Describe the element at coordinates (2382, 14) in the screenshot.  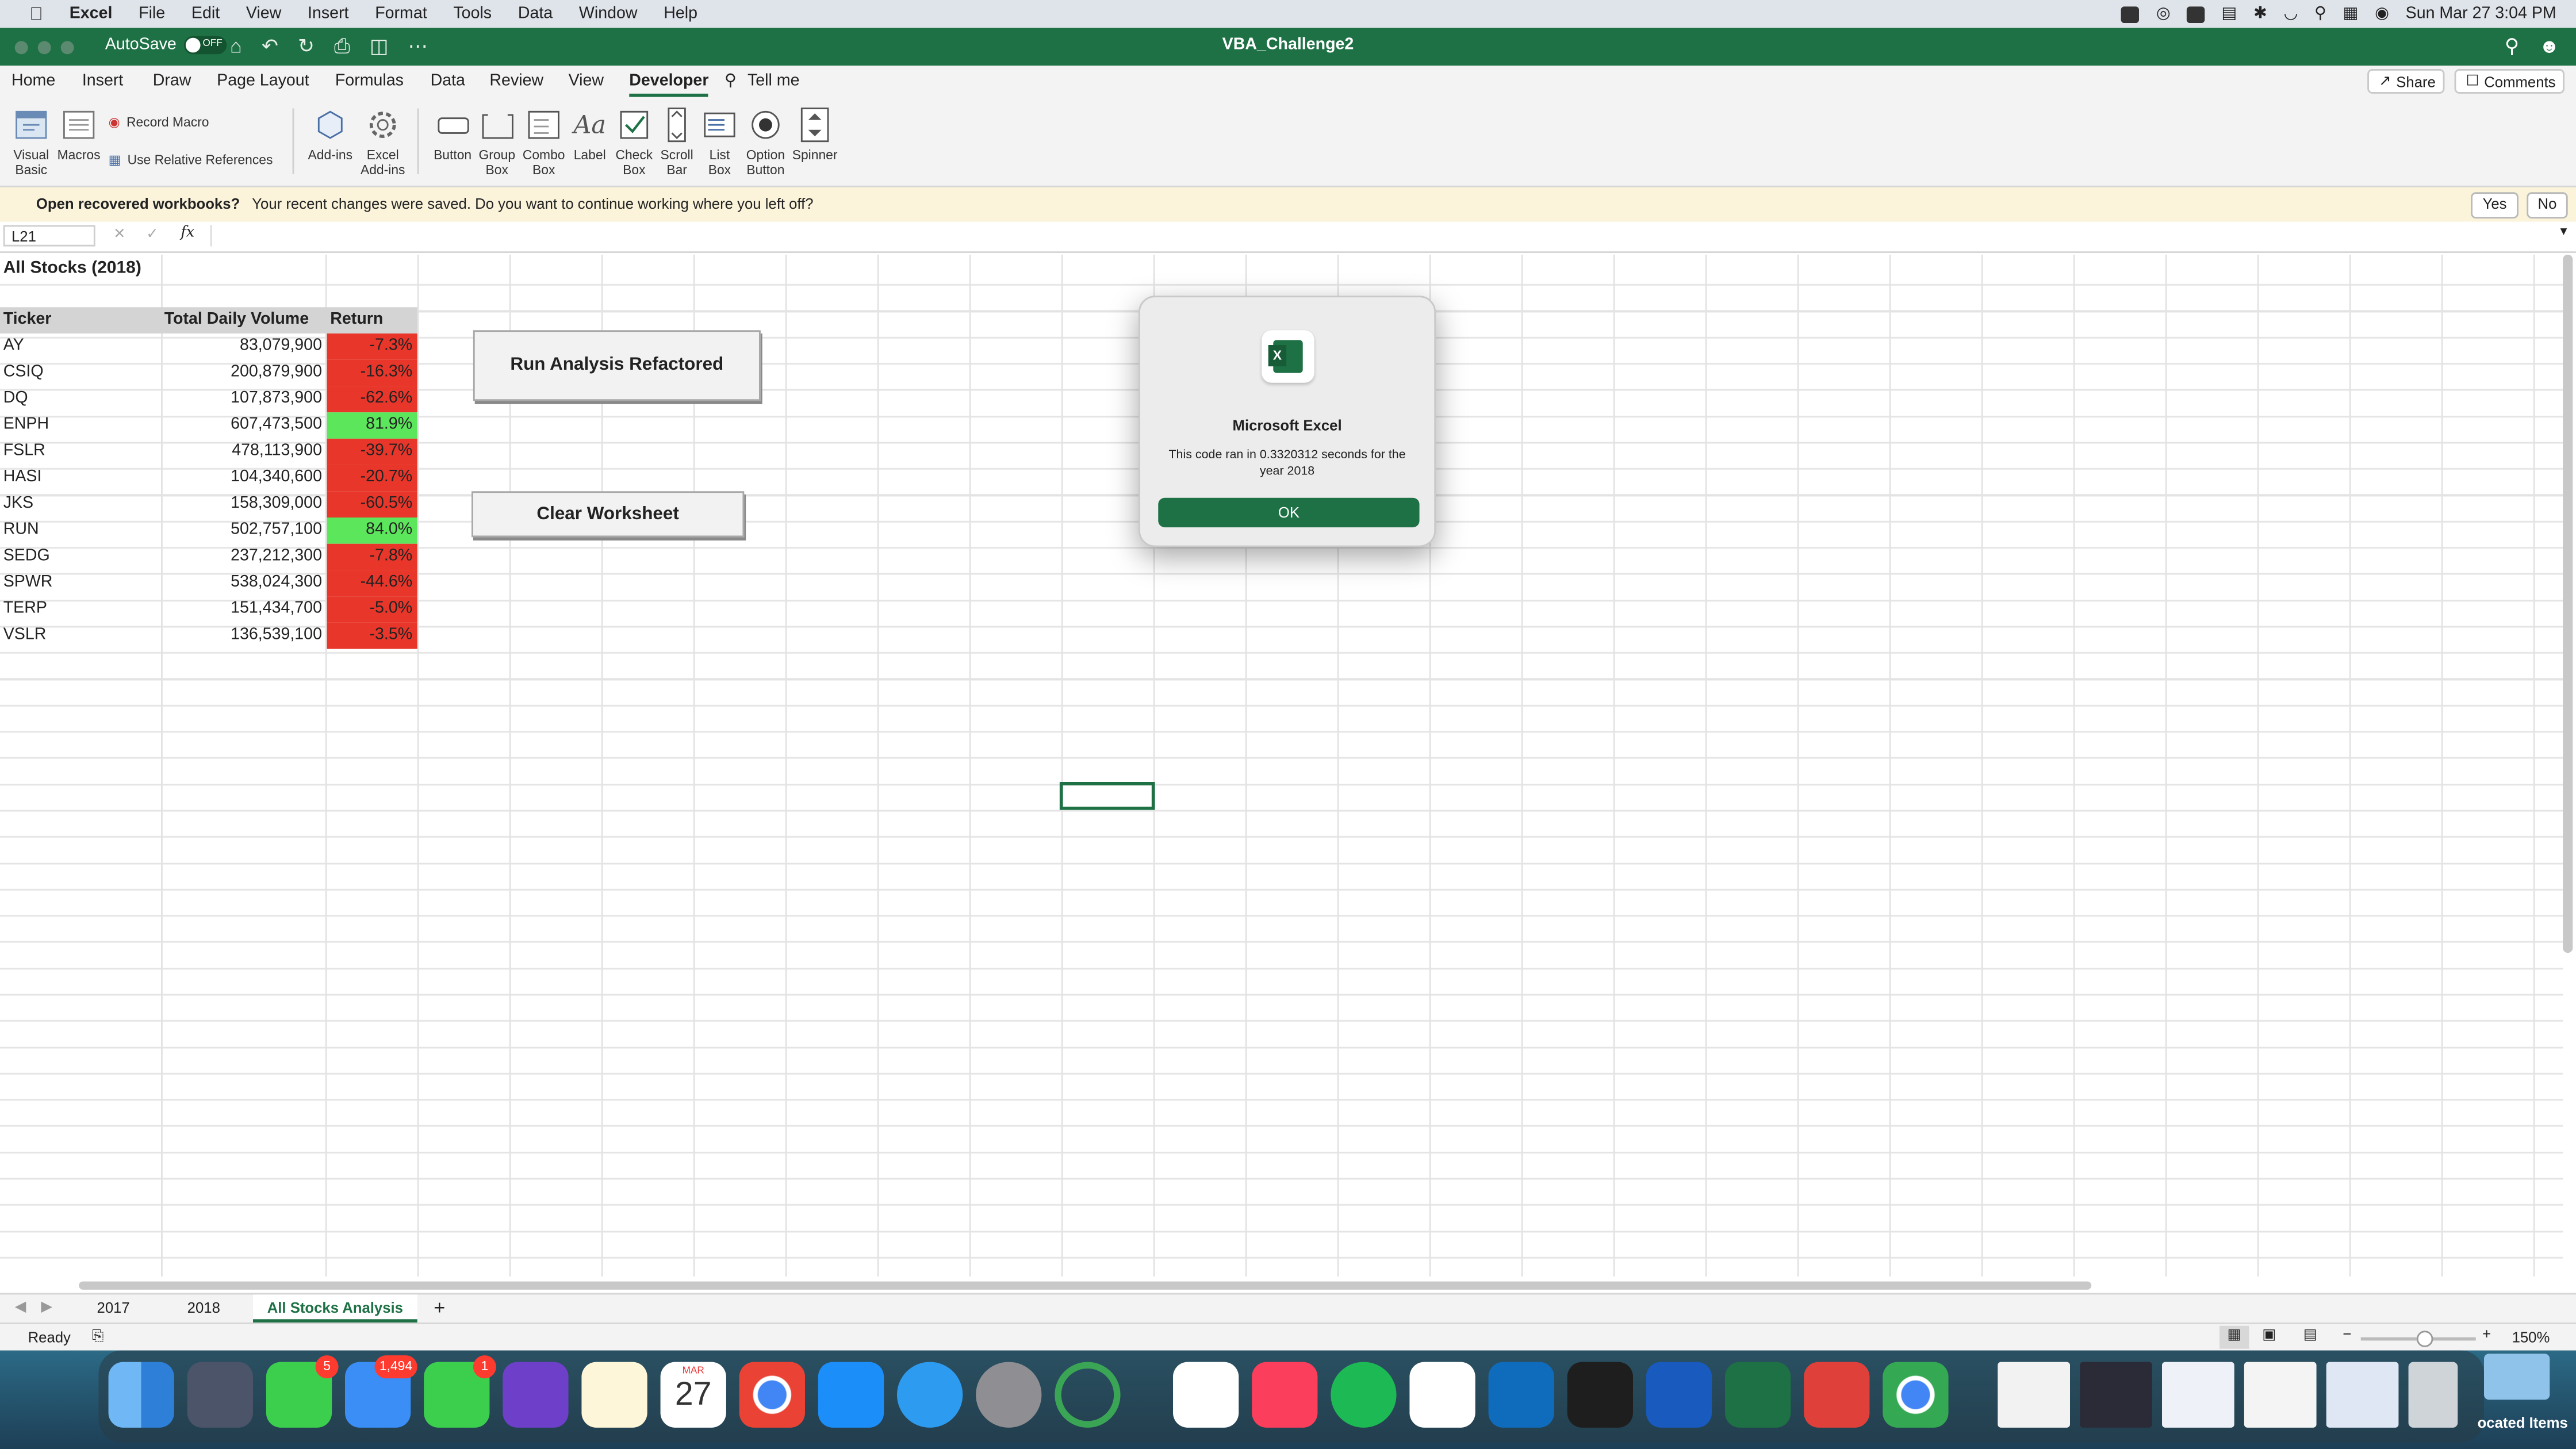
I see `siri-icon: ◉` at that location.